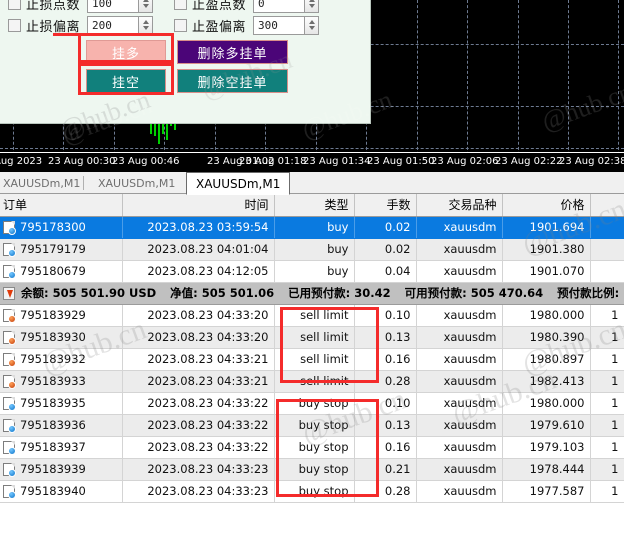  What do you see at coordinates (61, 205) in the screenshot?
I see `col-header-order: 订单` at bounding box center [61, 205].